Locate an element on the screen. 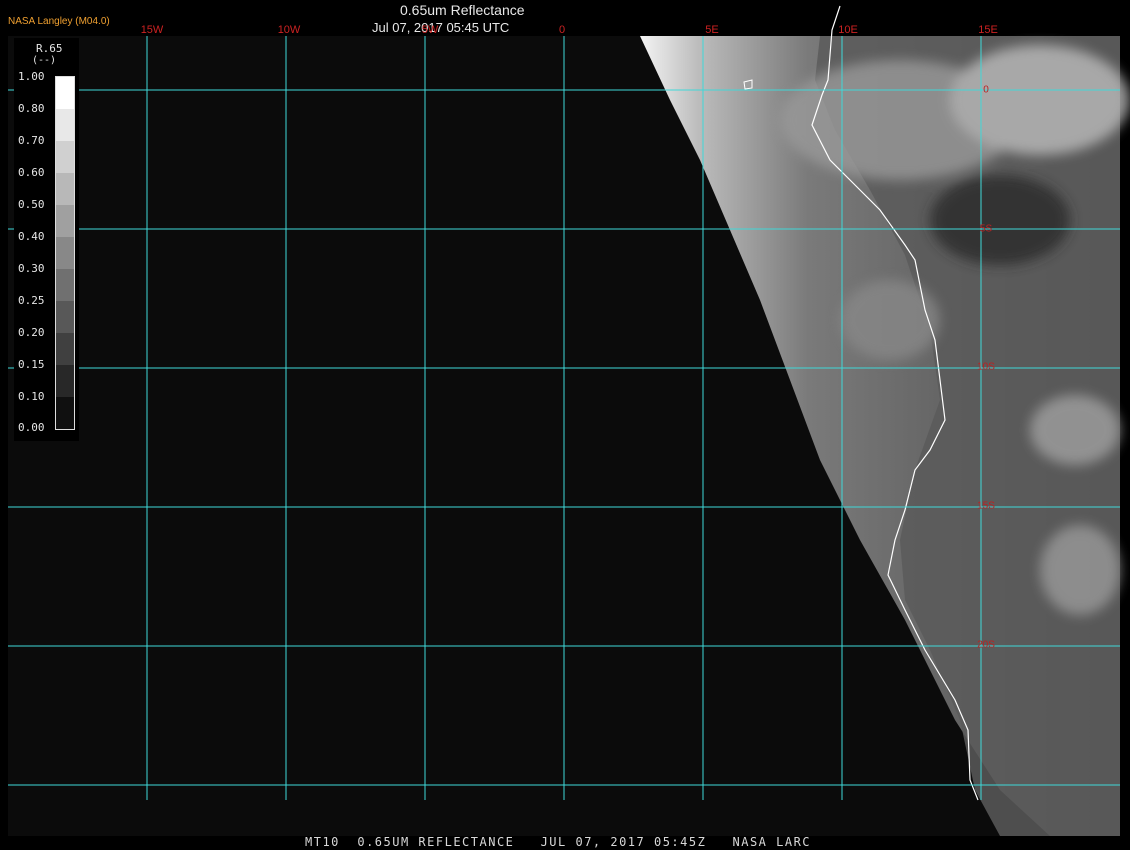 This screenshot has width=1130, height=850. latitude-label: 0 is located at coordinates (986, 90).